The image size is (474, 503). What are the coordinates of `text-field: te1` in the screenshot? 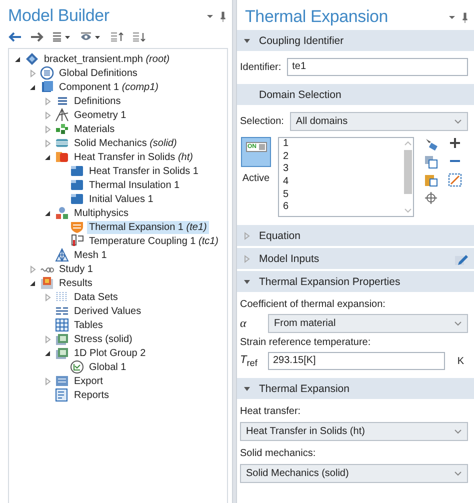 It's located at (377, 67).